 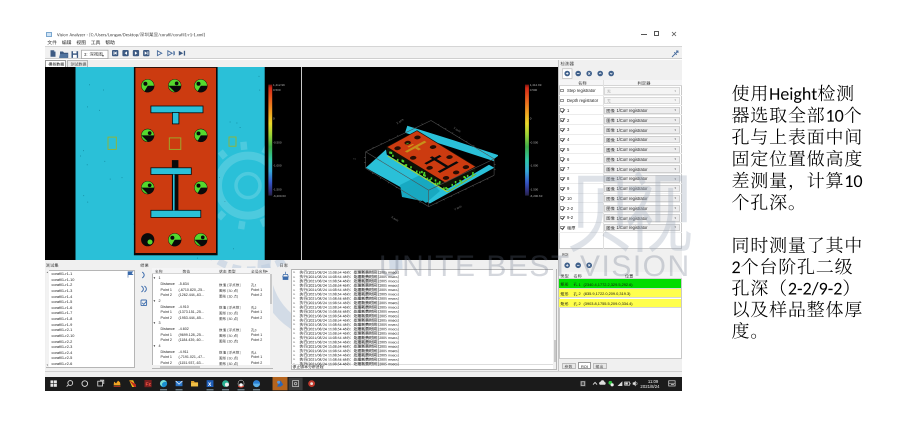 What do you see at coordinates (148, 385) in the screenshot?
I see `svg-text: Fz` at bounding box center [148, 385].